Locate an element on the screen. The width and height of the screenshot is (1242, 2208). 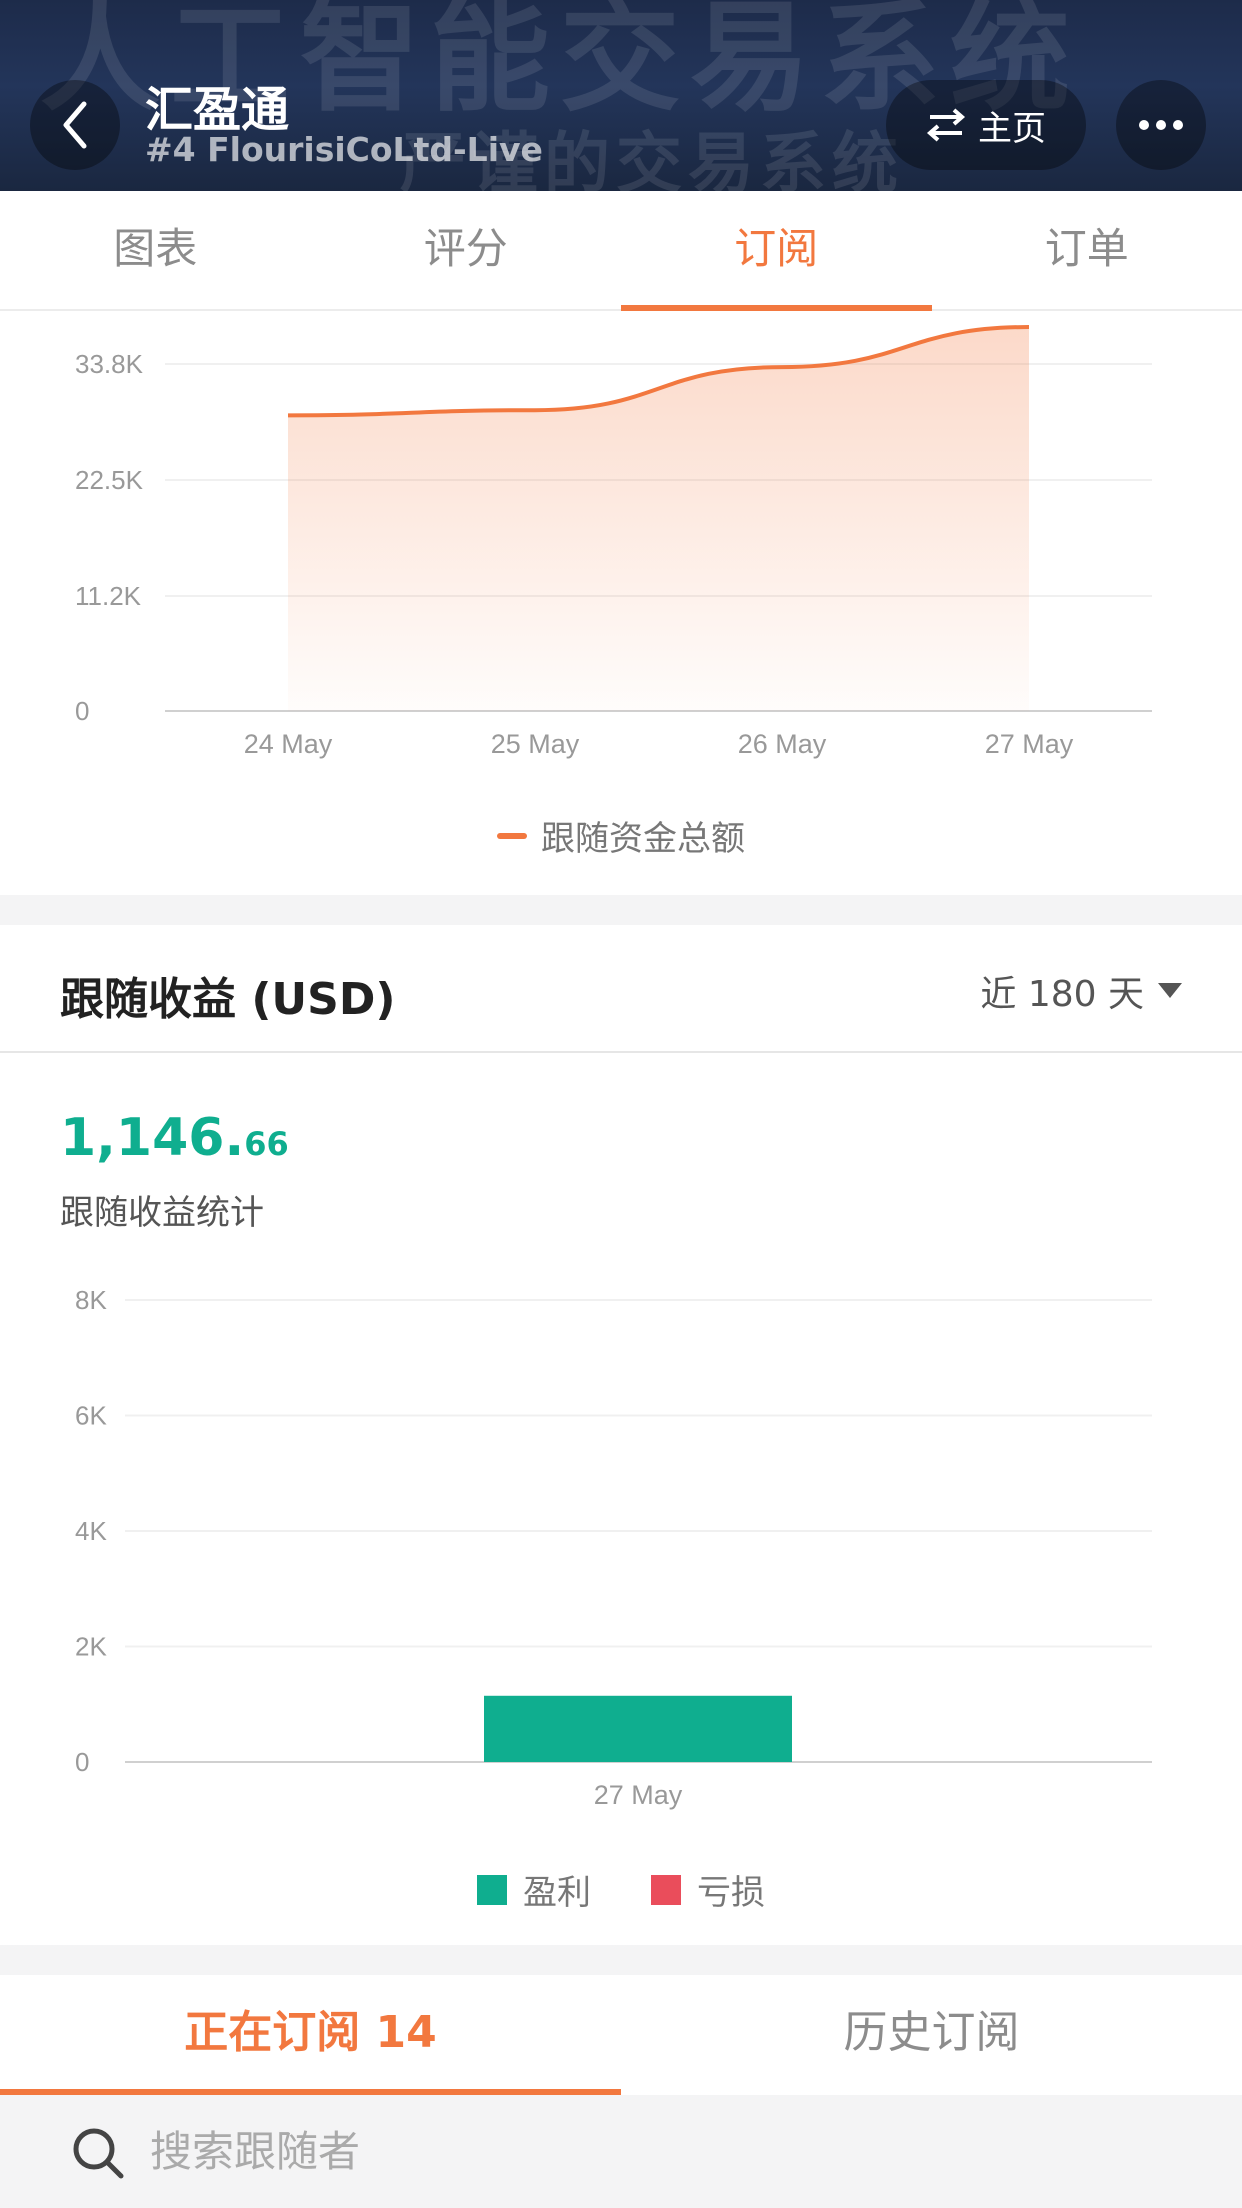
tab-rating: 评分 is located at coordinates (466, 250).